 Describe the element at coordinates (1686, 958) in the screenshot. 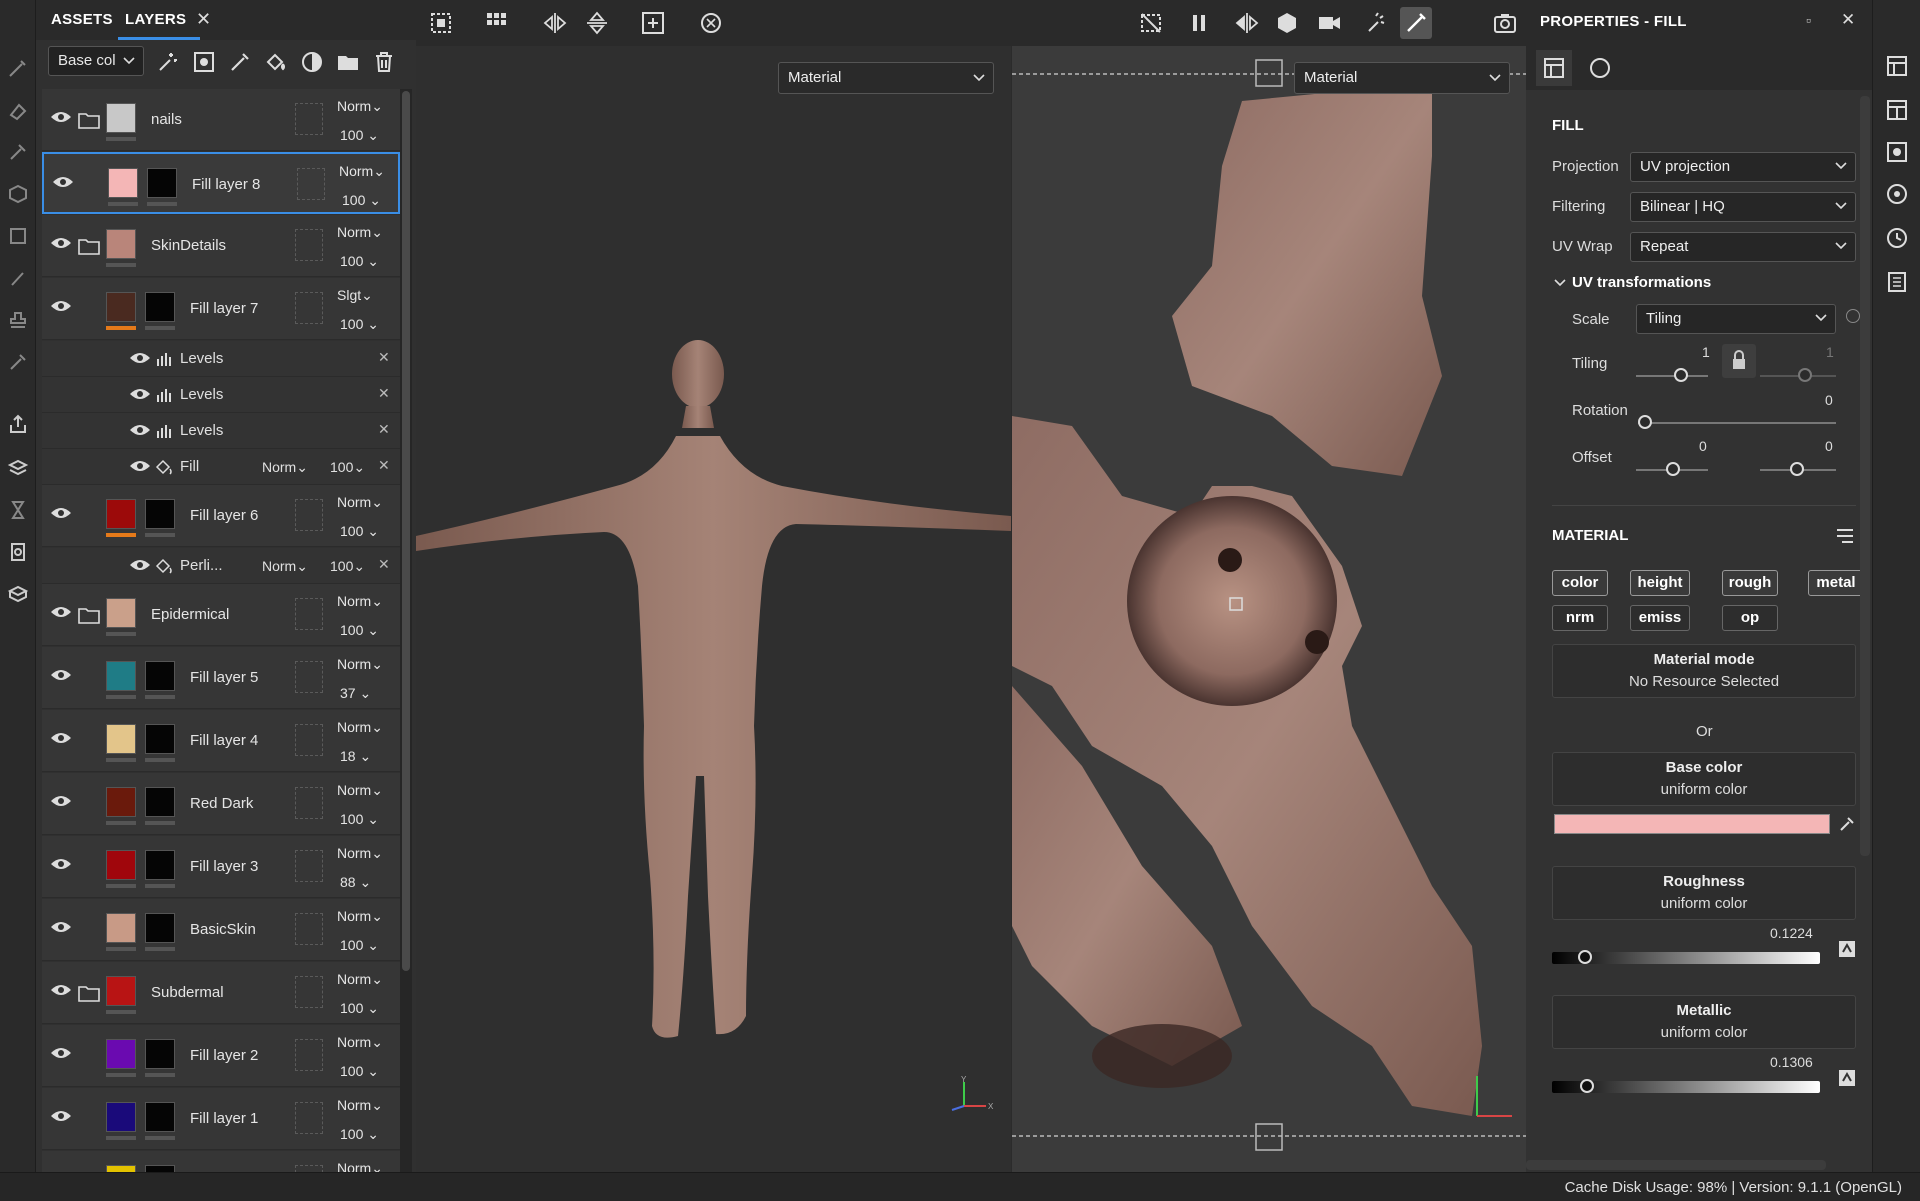

I see `roughness-slider` at that location.